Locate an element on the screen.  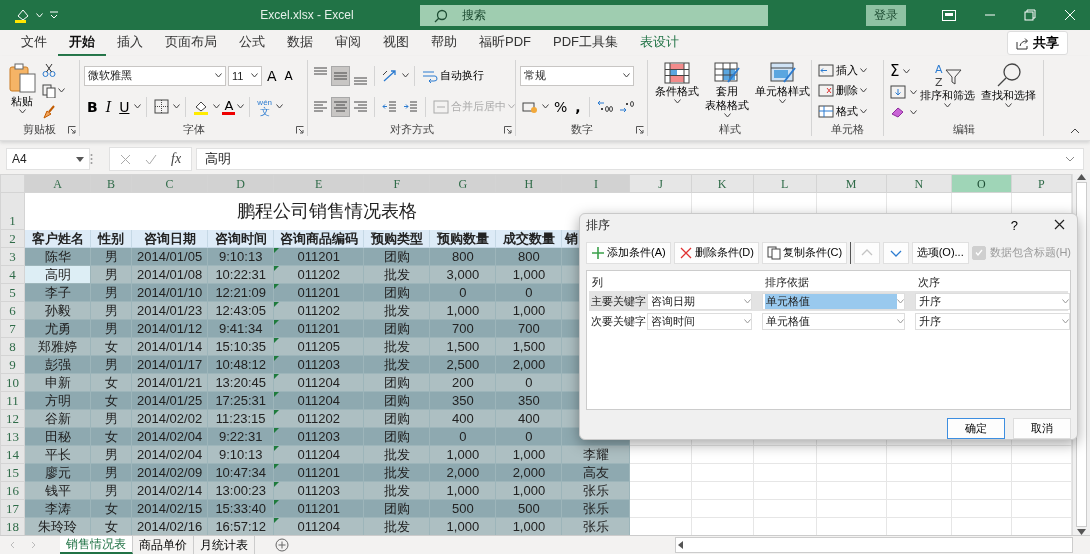
name-box: A4 is located at coordinates (48, 159).